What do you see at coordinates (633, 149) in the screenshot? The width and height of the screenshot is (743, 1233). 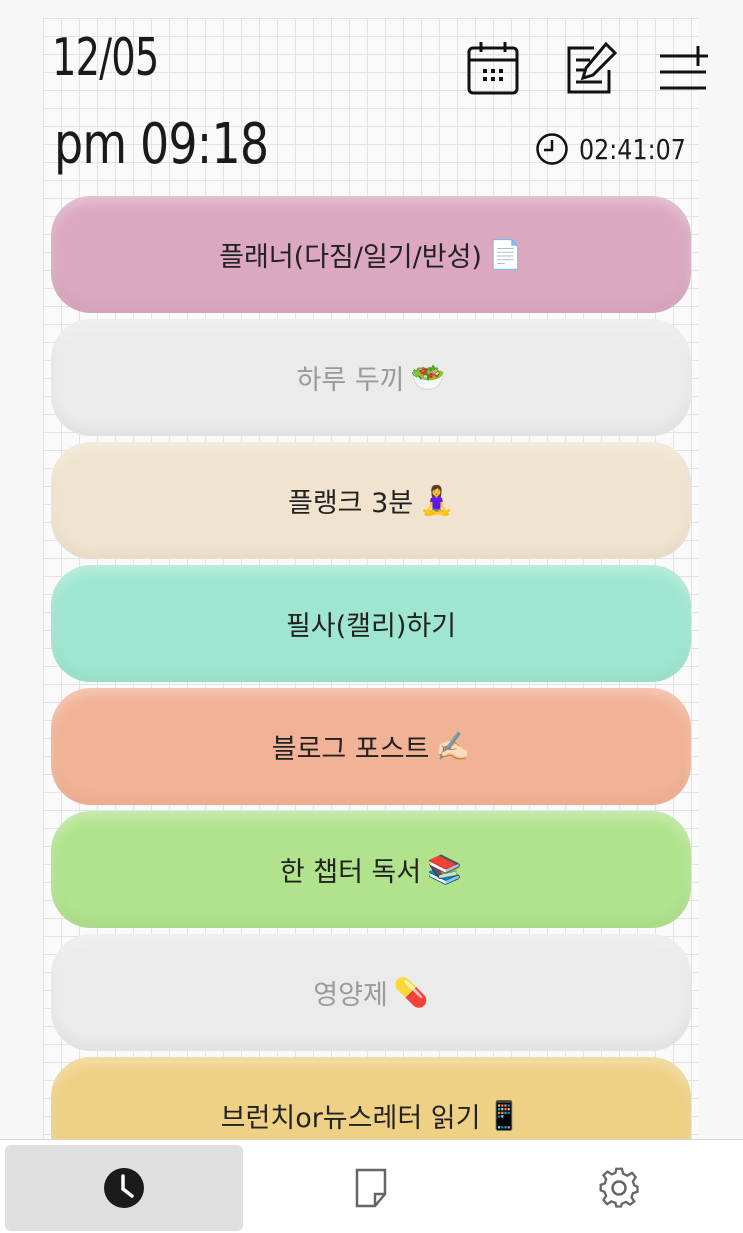 I see `timer-value: 02:41:07` at bounding box center [633, 149].